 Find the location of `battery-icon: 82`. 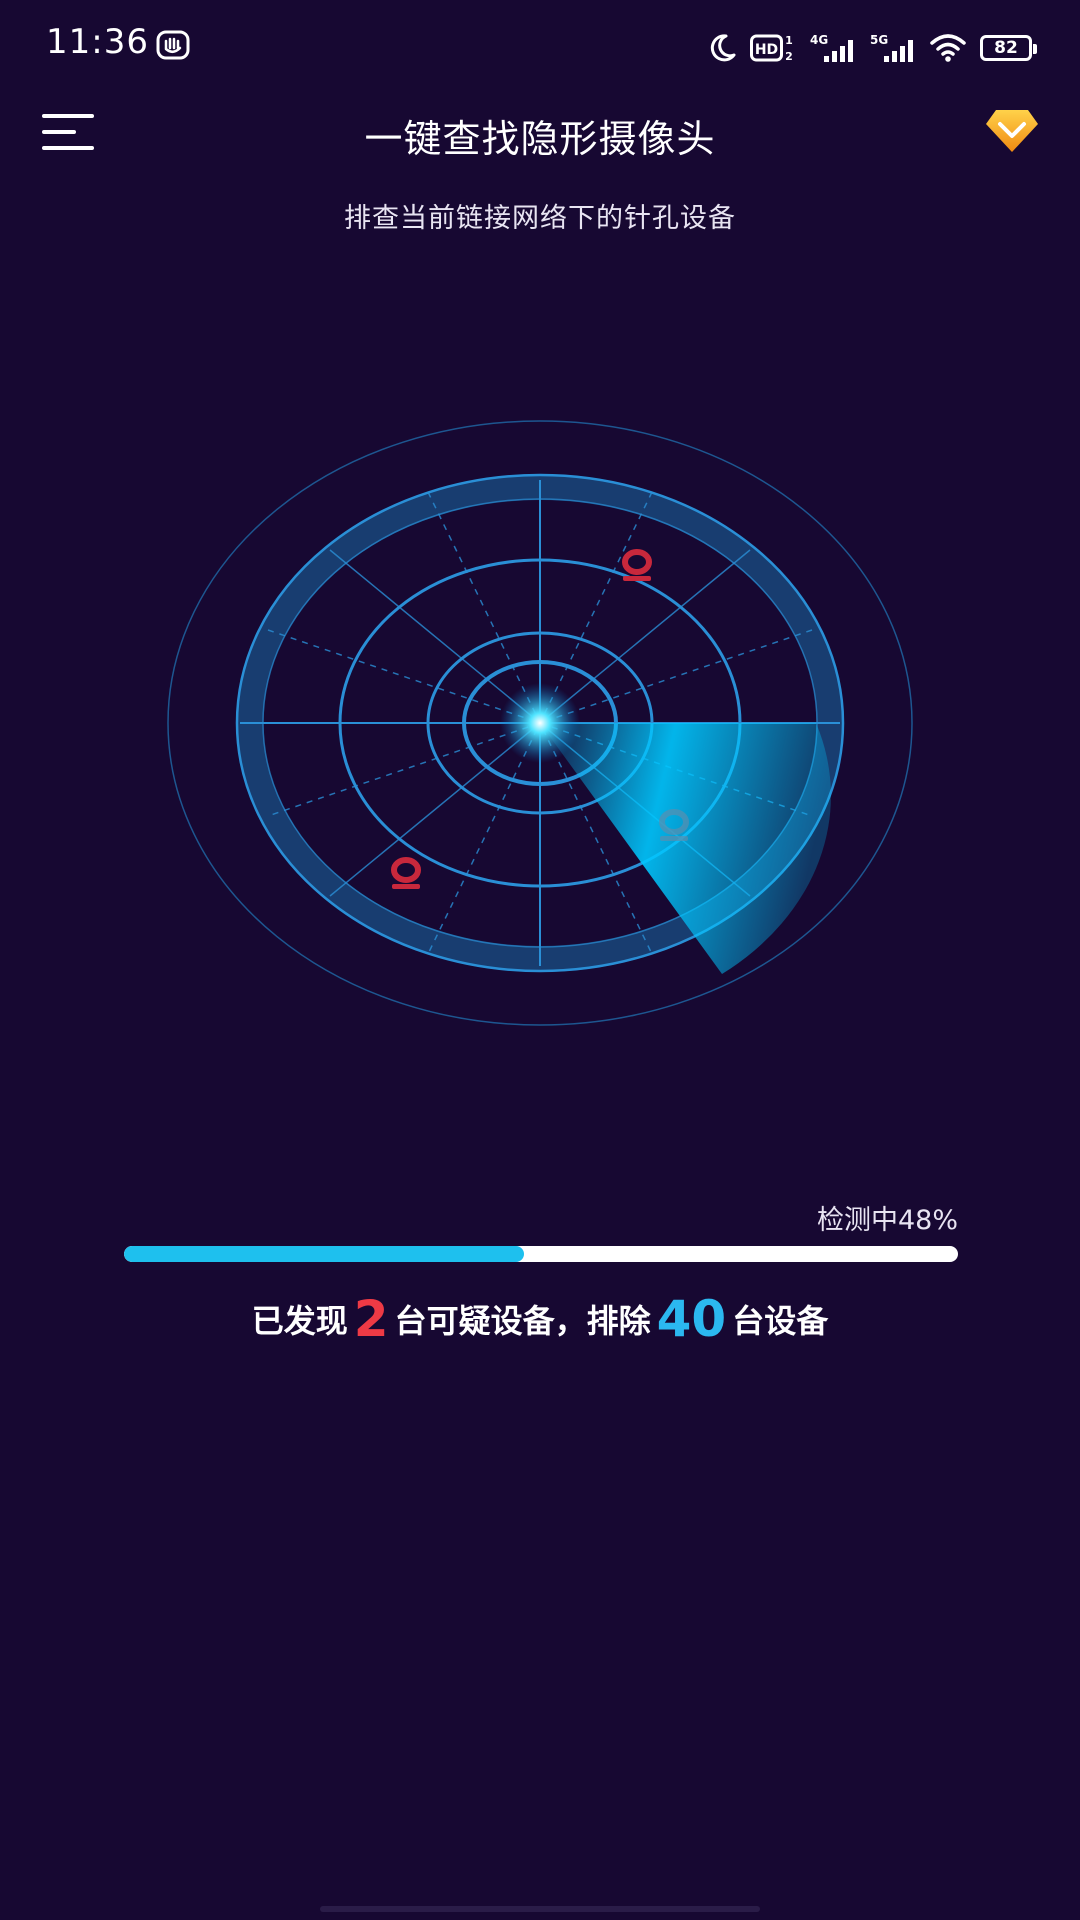

battery-icon: 82 is located at coordinates (1008, 48).